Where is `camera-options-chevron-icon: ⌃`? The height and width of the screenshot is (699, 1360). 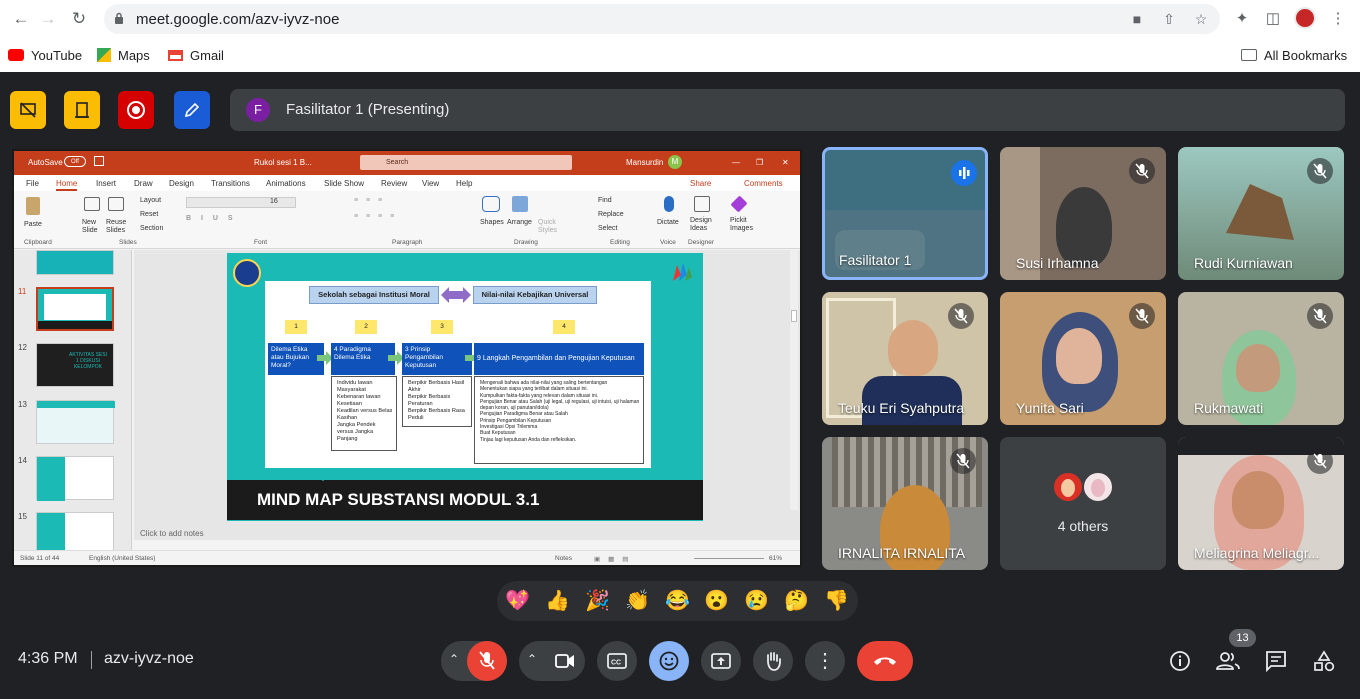
camera-options-chevron-icon: ⌃ is located at coordinates (532, 659).